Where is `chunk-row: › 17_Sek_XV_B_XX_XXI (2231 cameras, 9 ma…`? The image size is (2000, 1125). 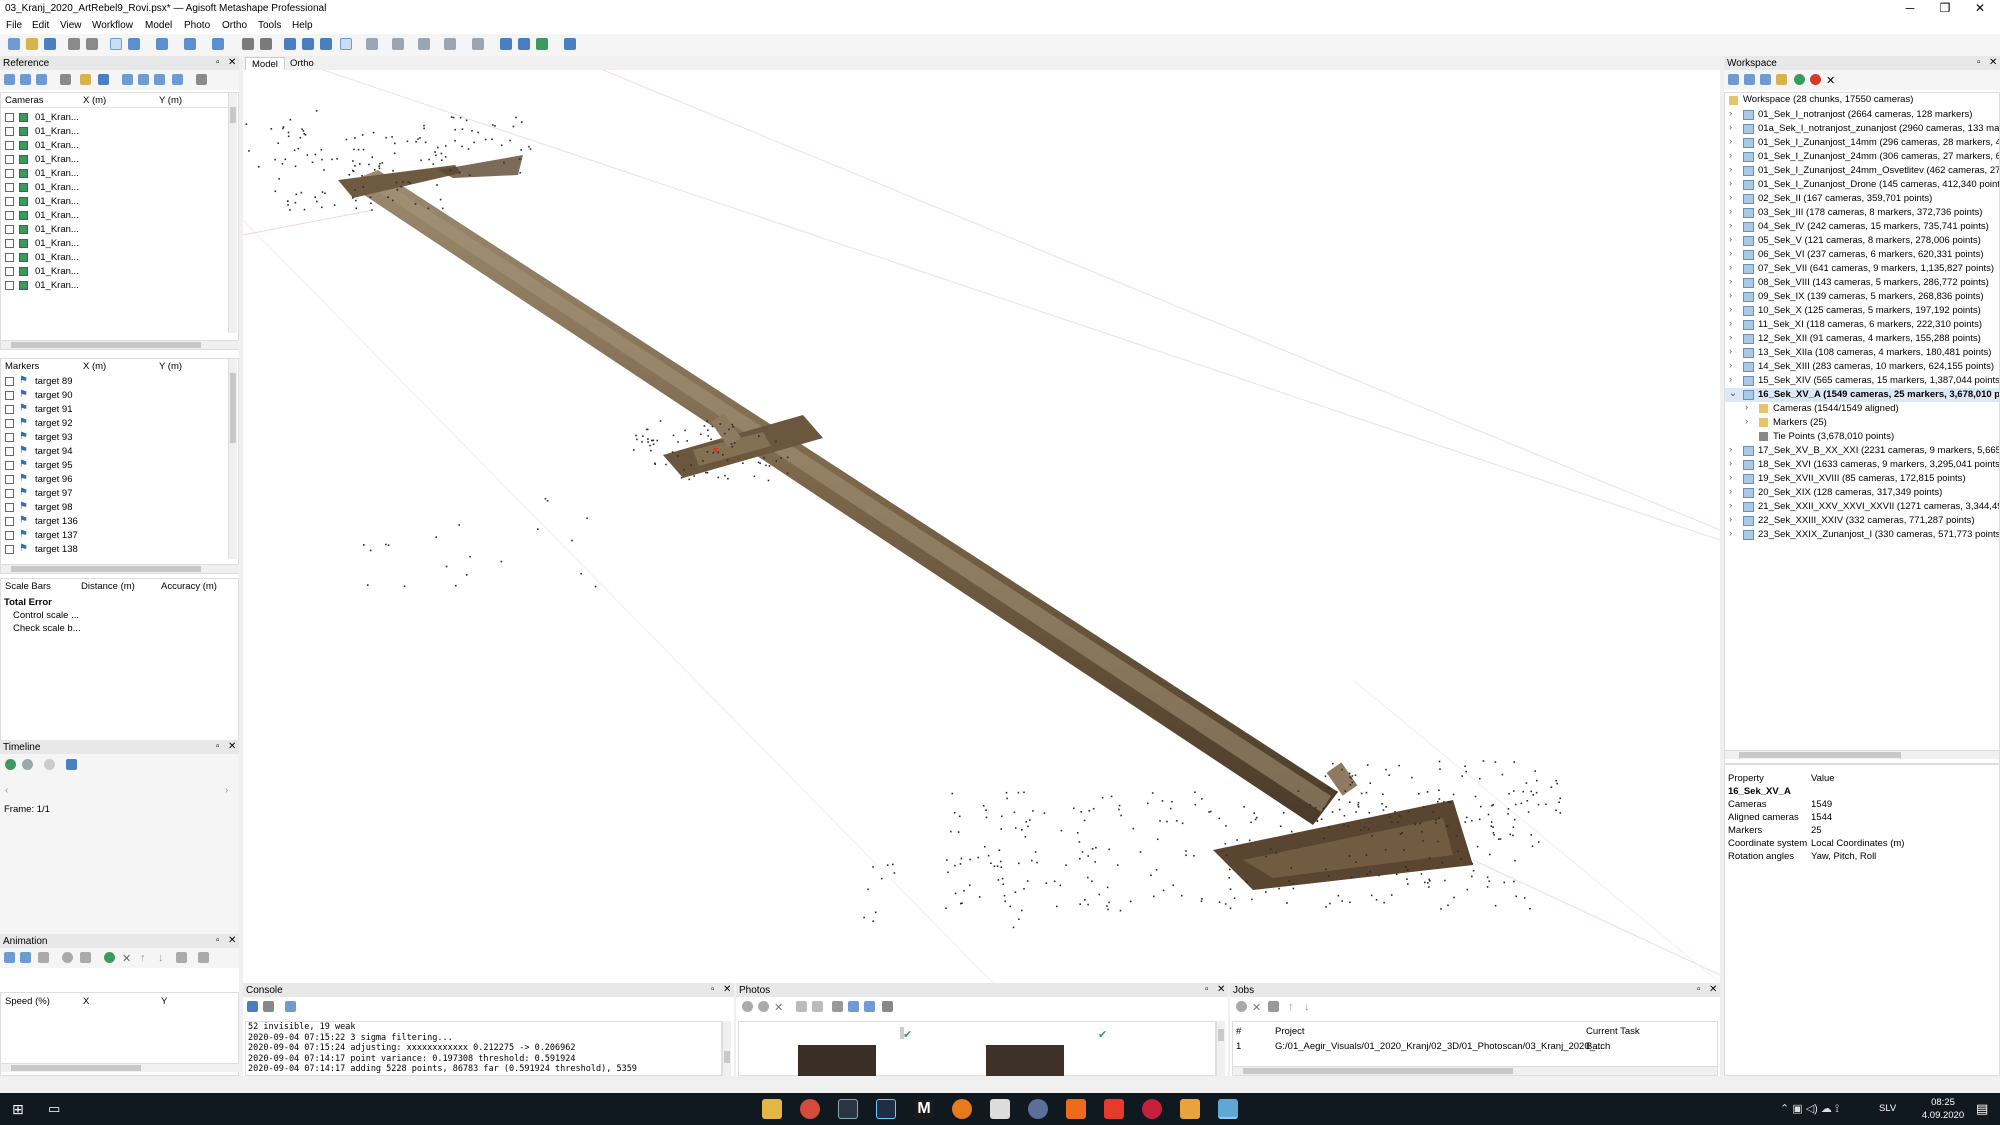
chunk-row: › 17_Sek_XV_B_XX_XXI (2231 cameras, 9 ma… is located at coordinates (1862, 451).